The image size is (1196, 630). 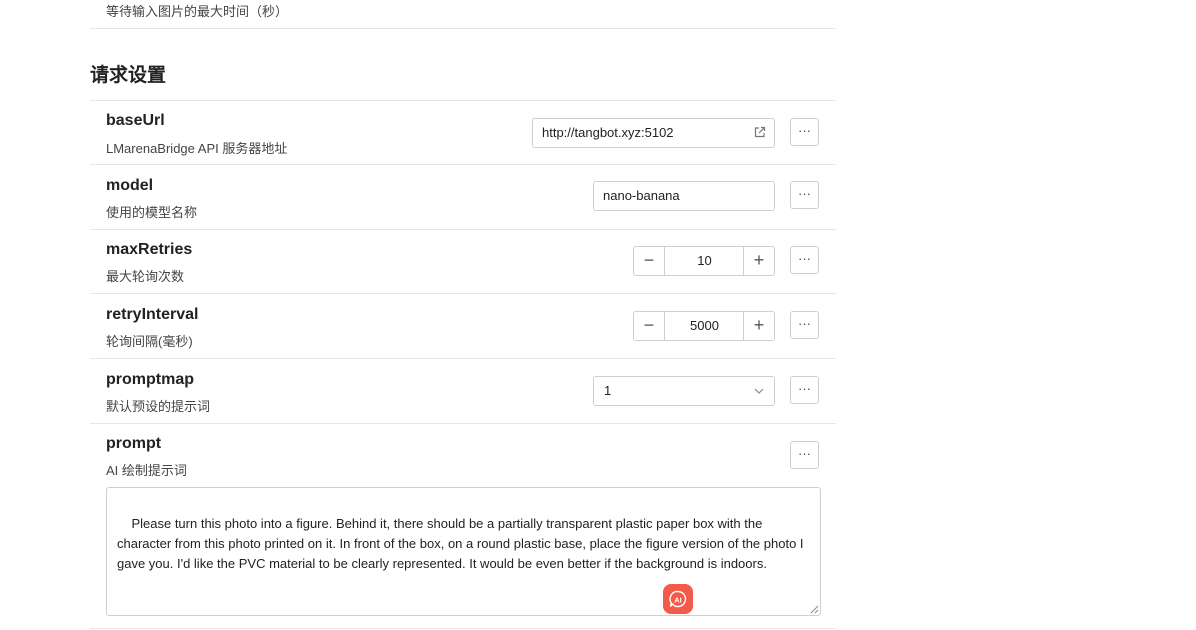 What do you see at coordinates (197, 11) in the screenshot?
I see `setting-description: 等待输入图片的最大时间（秒）` at bounding box center [197, 11].